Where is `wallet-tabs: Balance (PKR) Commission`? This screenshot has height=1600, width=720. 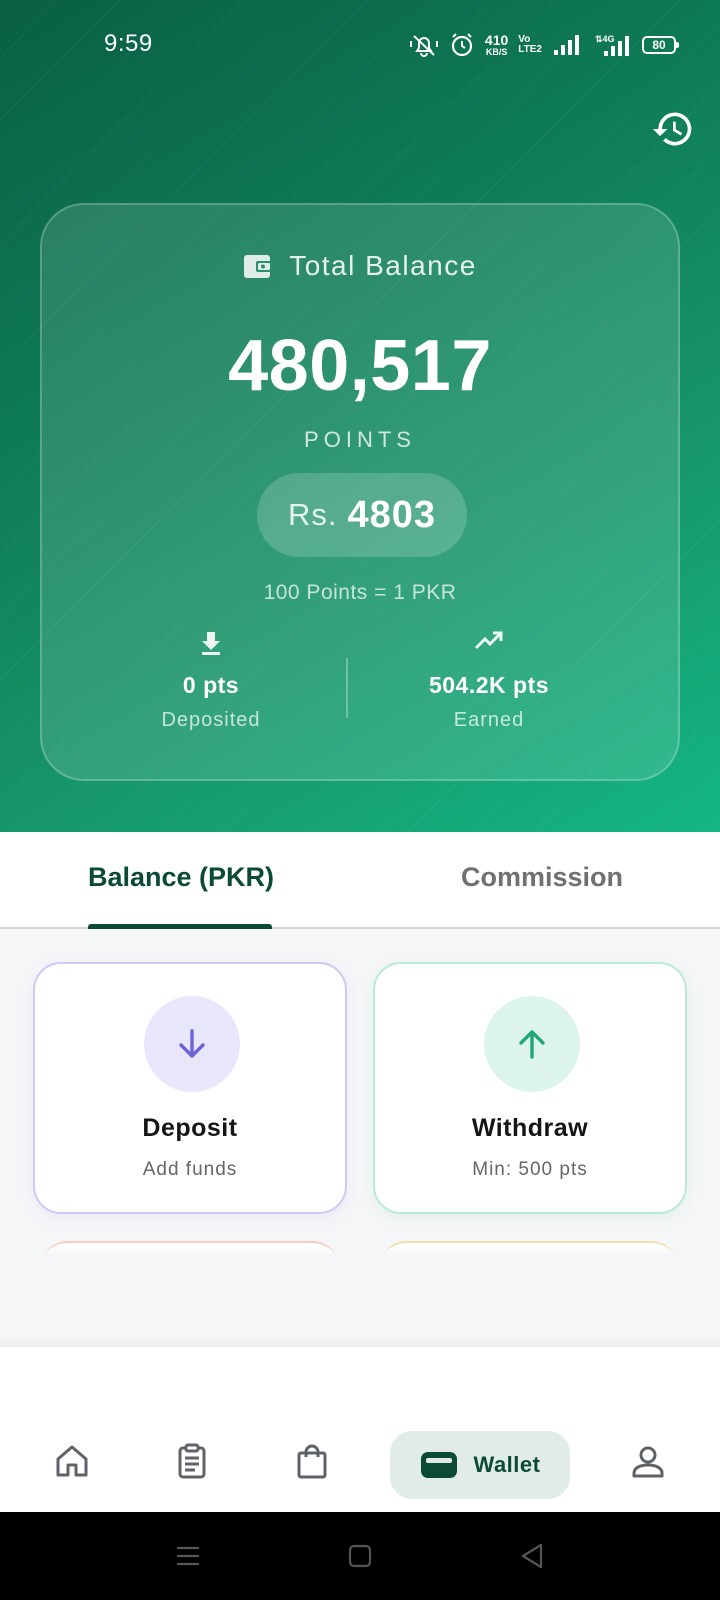
wallet-tabs: Balance (PKR) Commission is located at coordinates (360, 881).